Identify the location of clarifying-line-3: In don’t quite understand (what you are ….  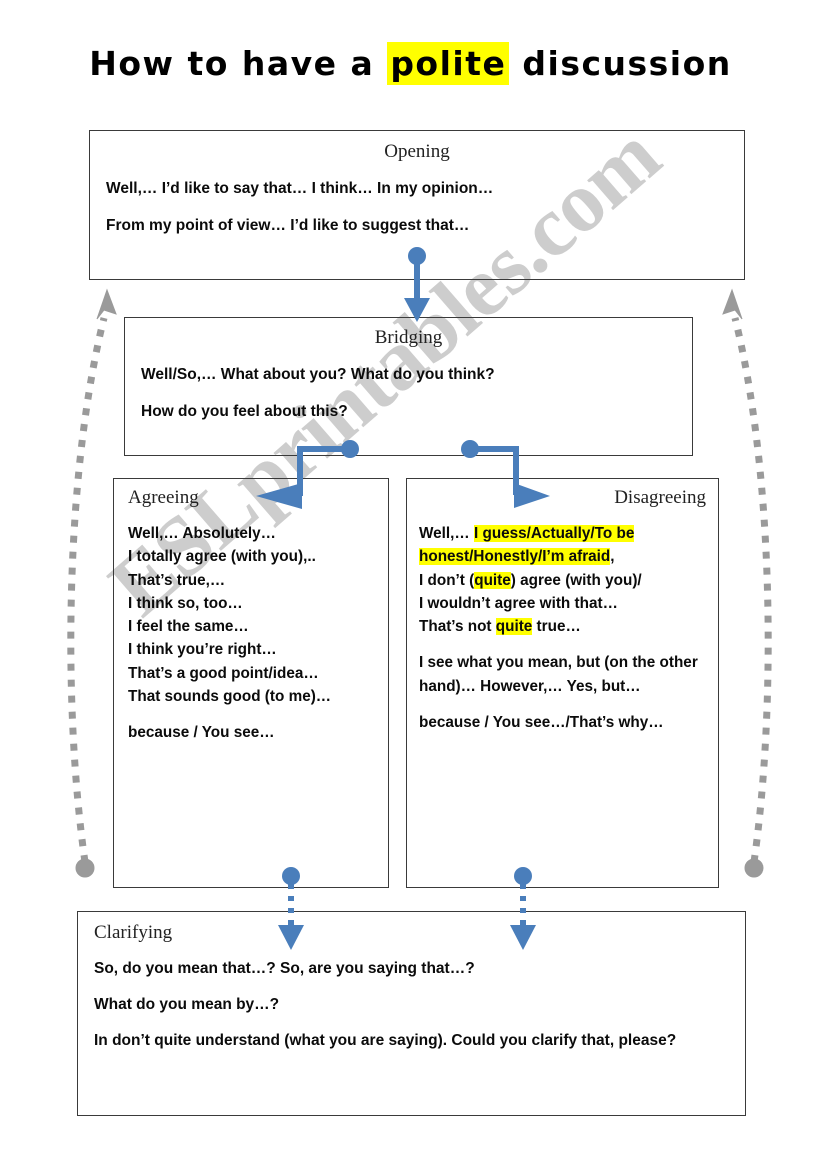
(385, 1040).